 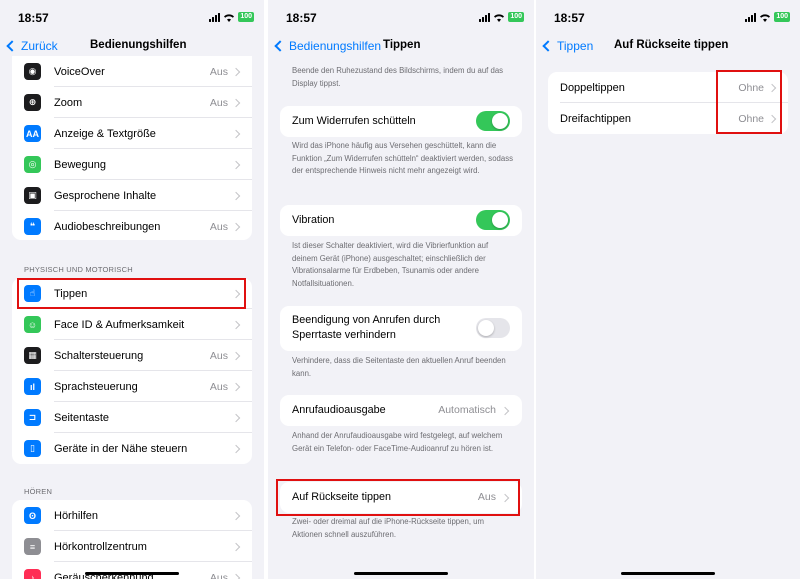 I want to click on page-title: Bedienungshilfen, so click(x=138, y=45).